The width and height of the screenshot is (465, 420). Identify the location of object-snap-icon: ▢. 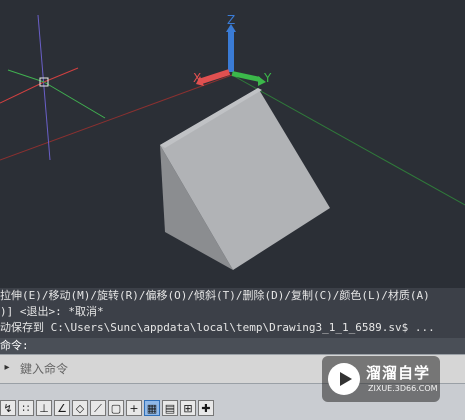
(116, 408).